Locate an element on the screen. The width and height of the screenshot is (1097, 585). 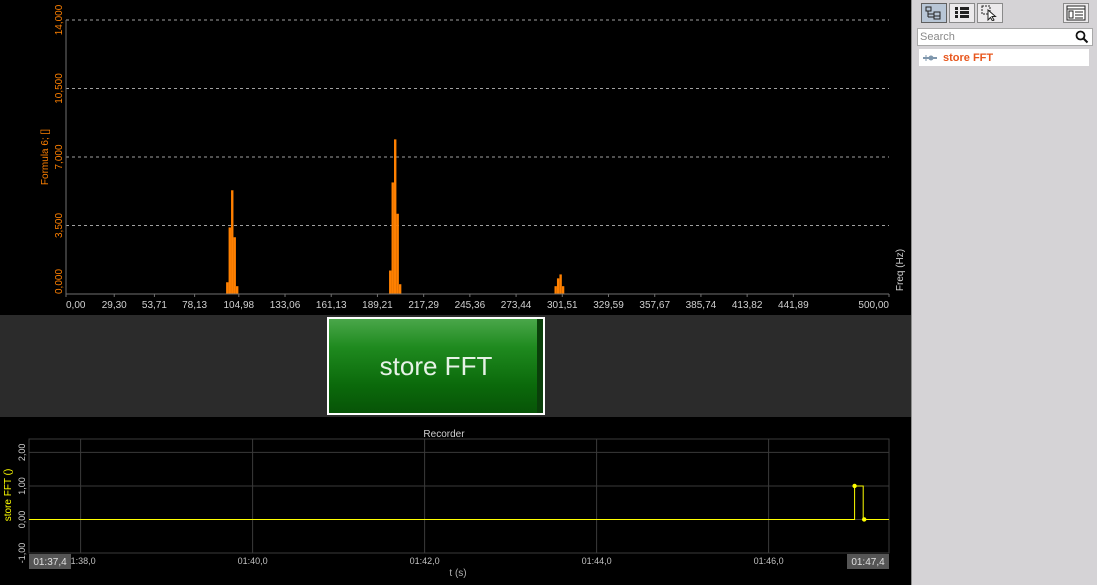
channel-tree-icon is located at coordinates (933, 13).